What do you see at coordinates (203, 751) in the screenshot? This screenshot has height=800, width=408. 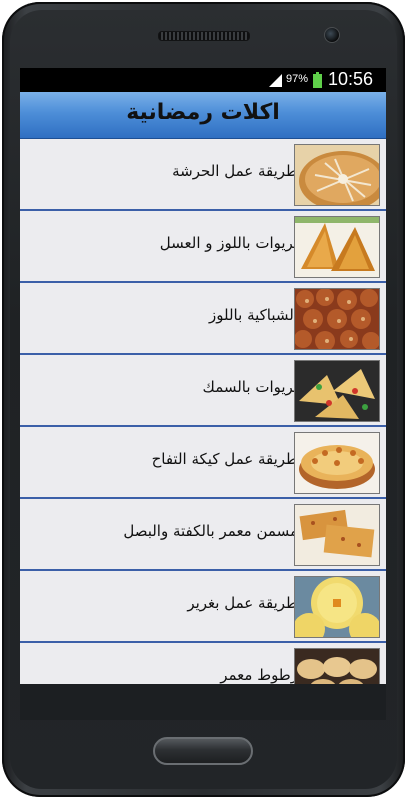 I see `home-button` at bounding box center [203, 751].